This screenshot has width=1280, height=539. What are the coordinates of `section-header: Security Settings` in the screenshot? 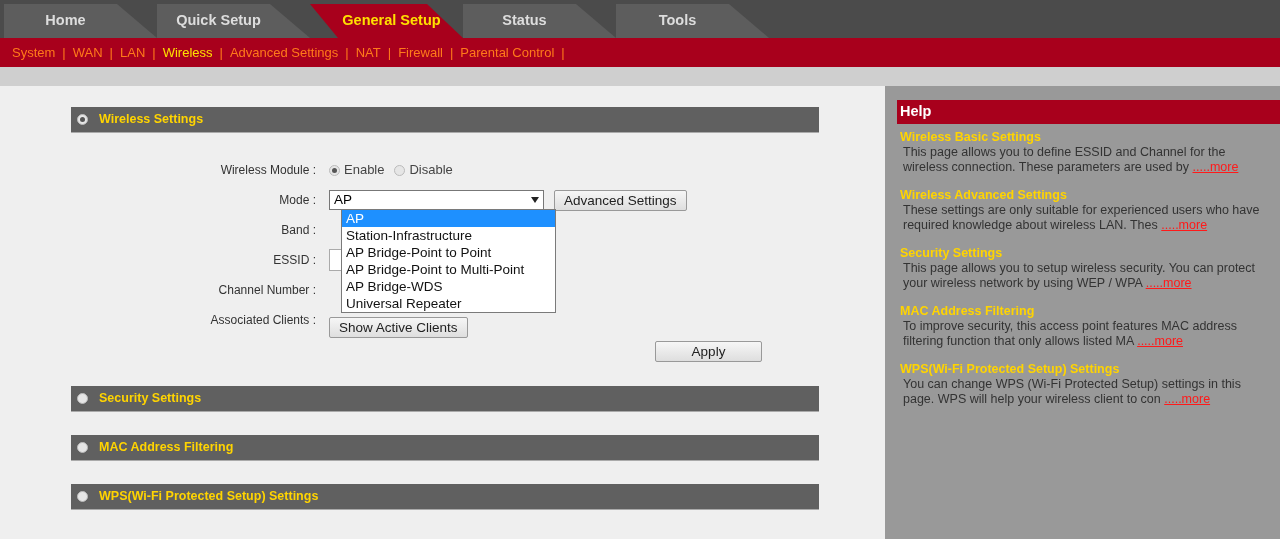 It's located at (445, 399).